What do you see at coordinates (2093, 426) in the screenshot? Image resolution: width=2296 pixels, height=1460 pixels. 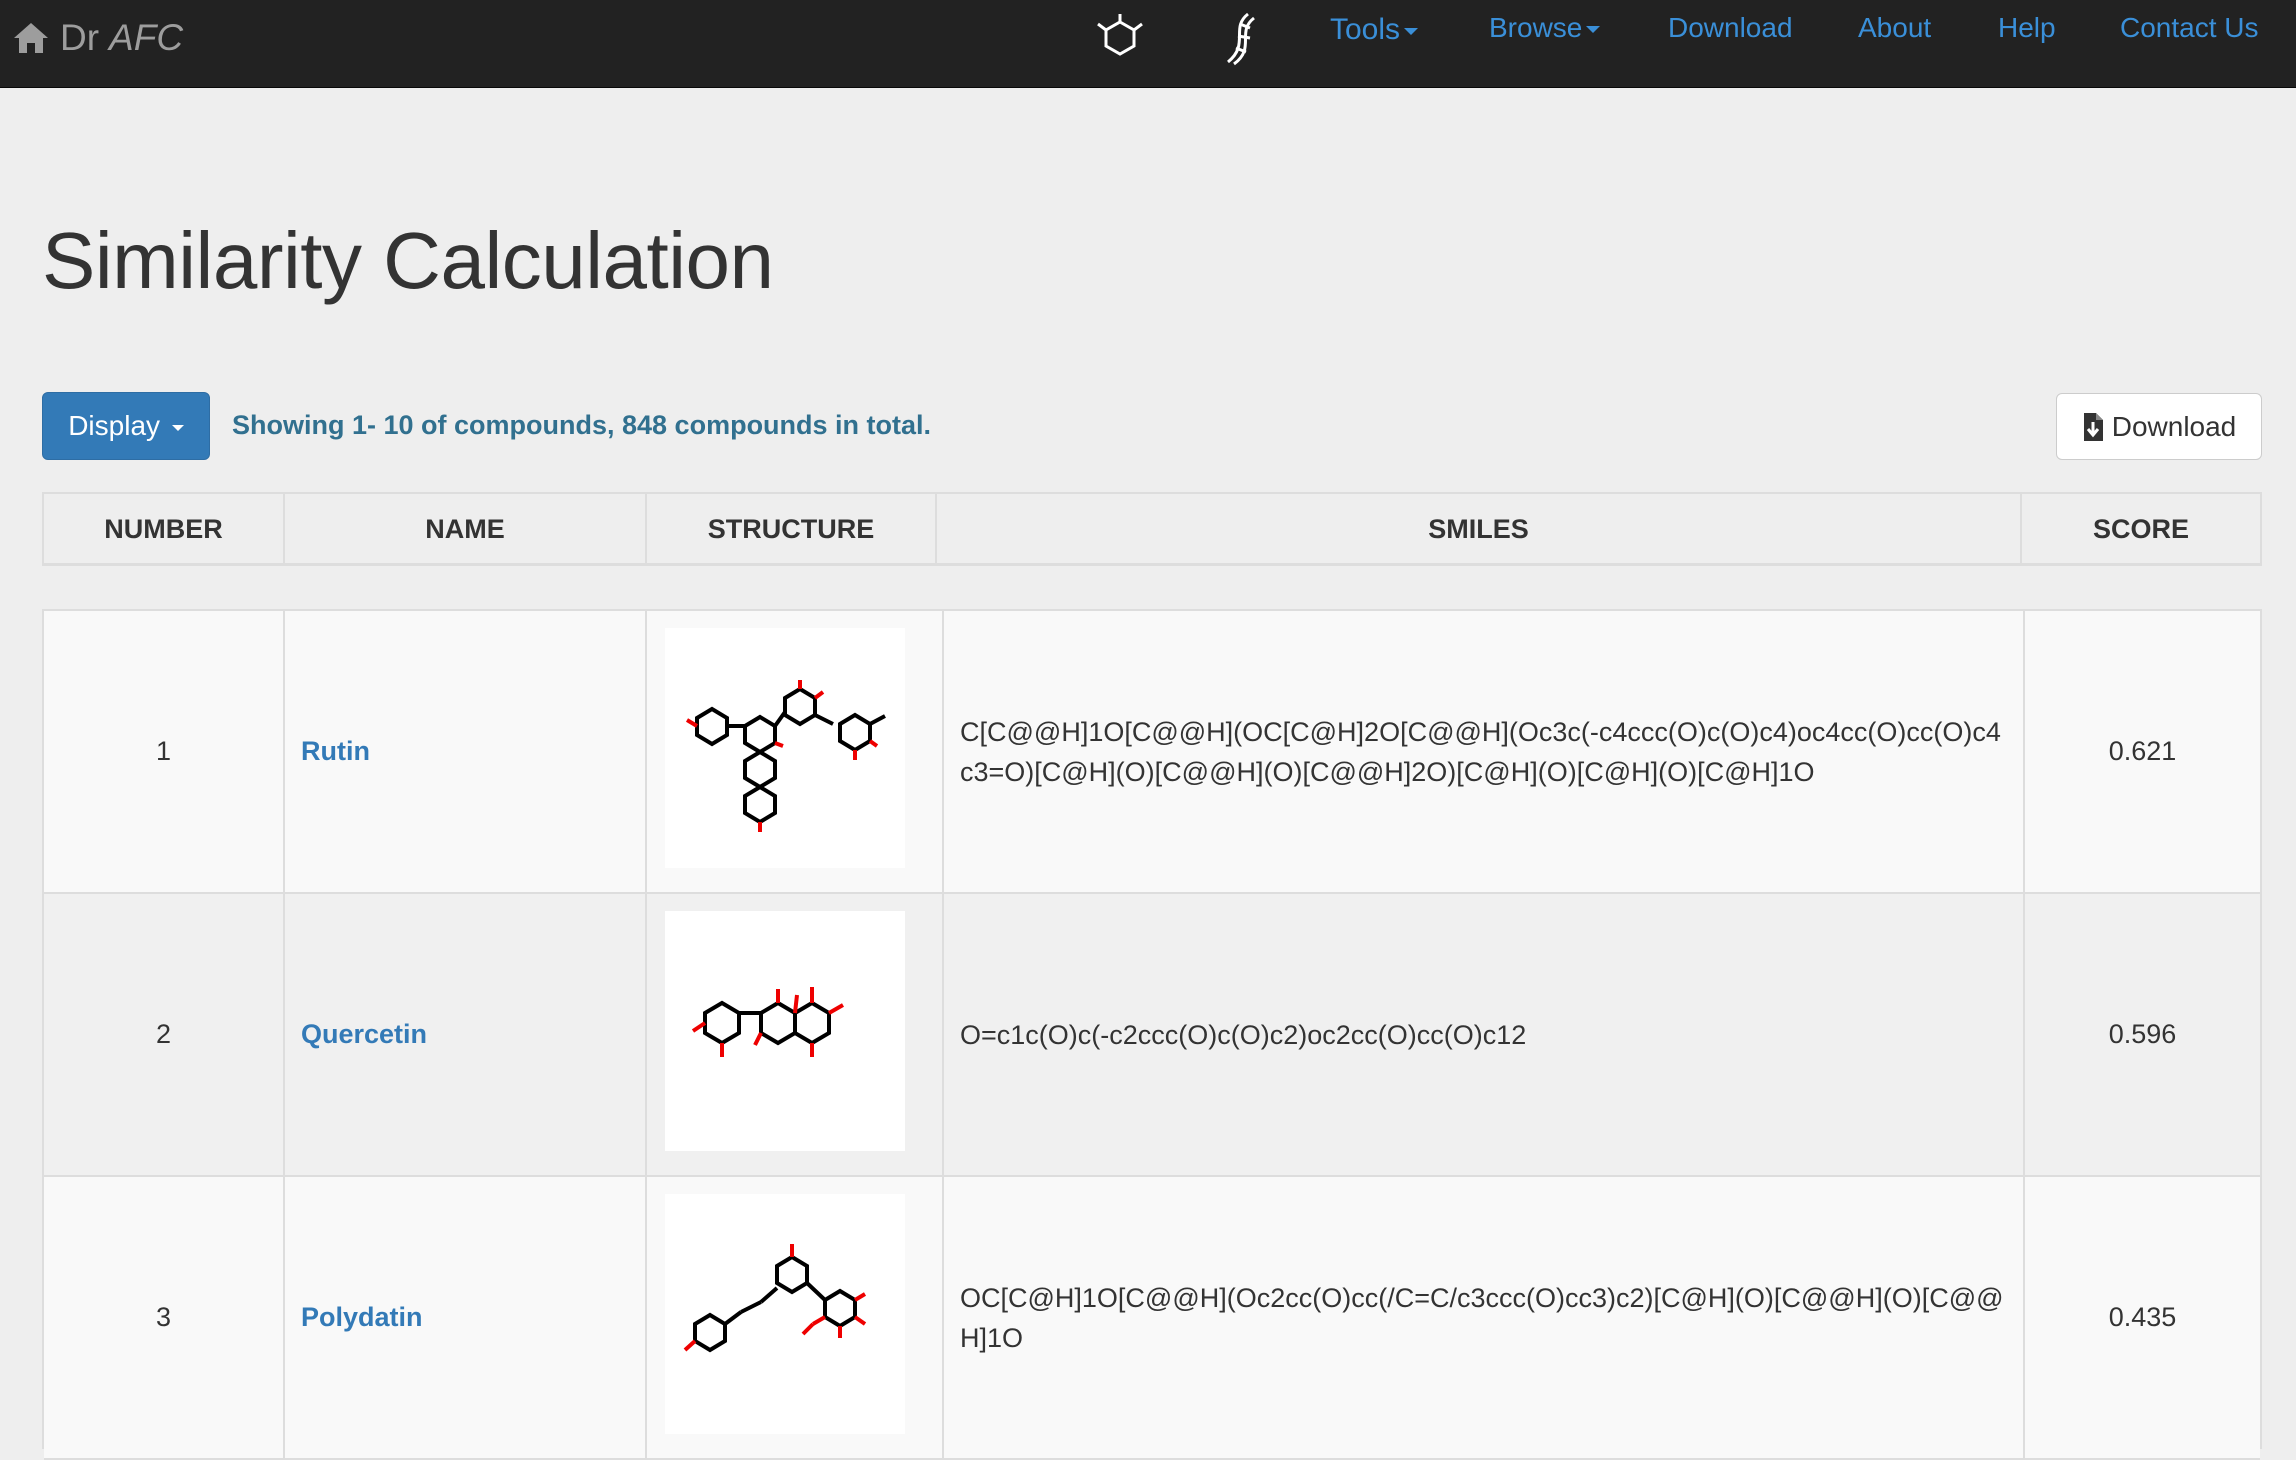 I see `file-download-icon` at bounding box center [2093, 426].